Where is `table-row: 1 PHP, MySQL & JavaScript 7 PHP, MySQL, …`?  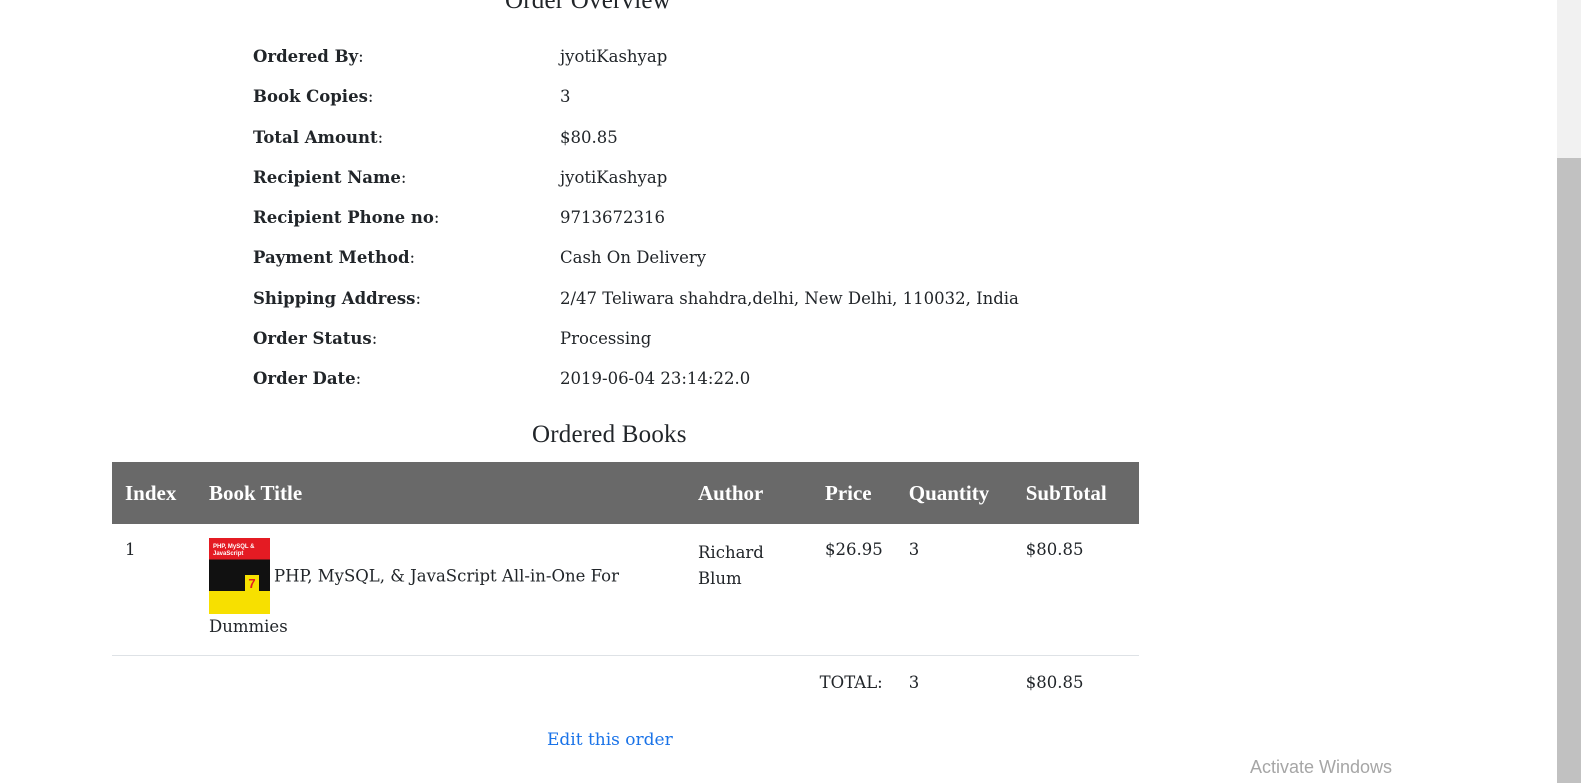
table-row: 1 PHP, MySQL & JavaScript 7 PHP, MySQL, … is located at coordinates (625, 590).